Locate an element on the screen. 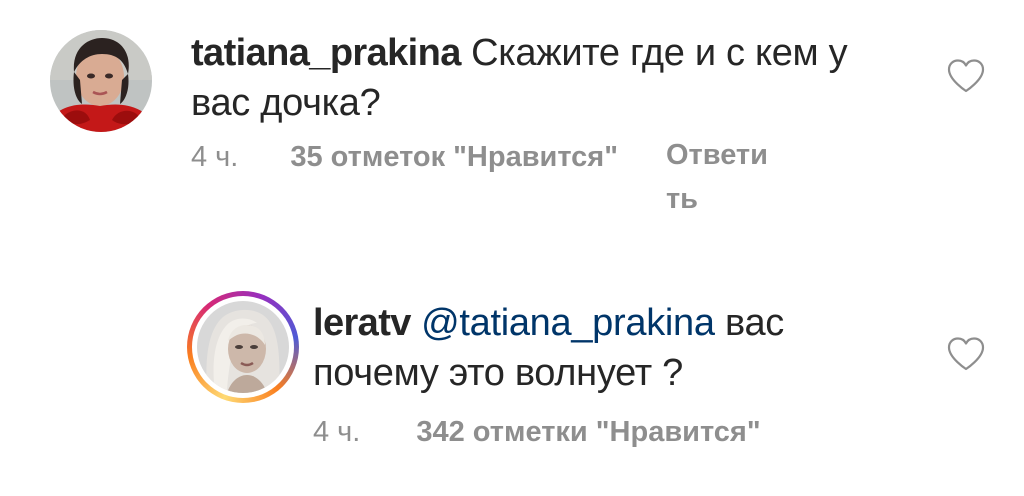 This screenshot has height=496, width=1024. reply-button-line-2: ть is located at coordinates (682, 199).